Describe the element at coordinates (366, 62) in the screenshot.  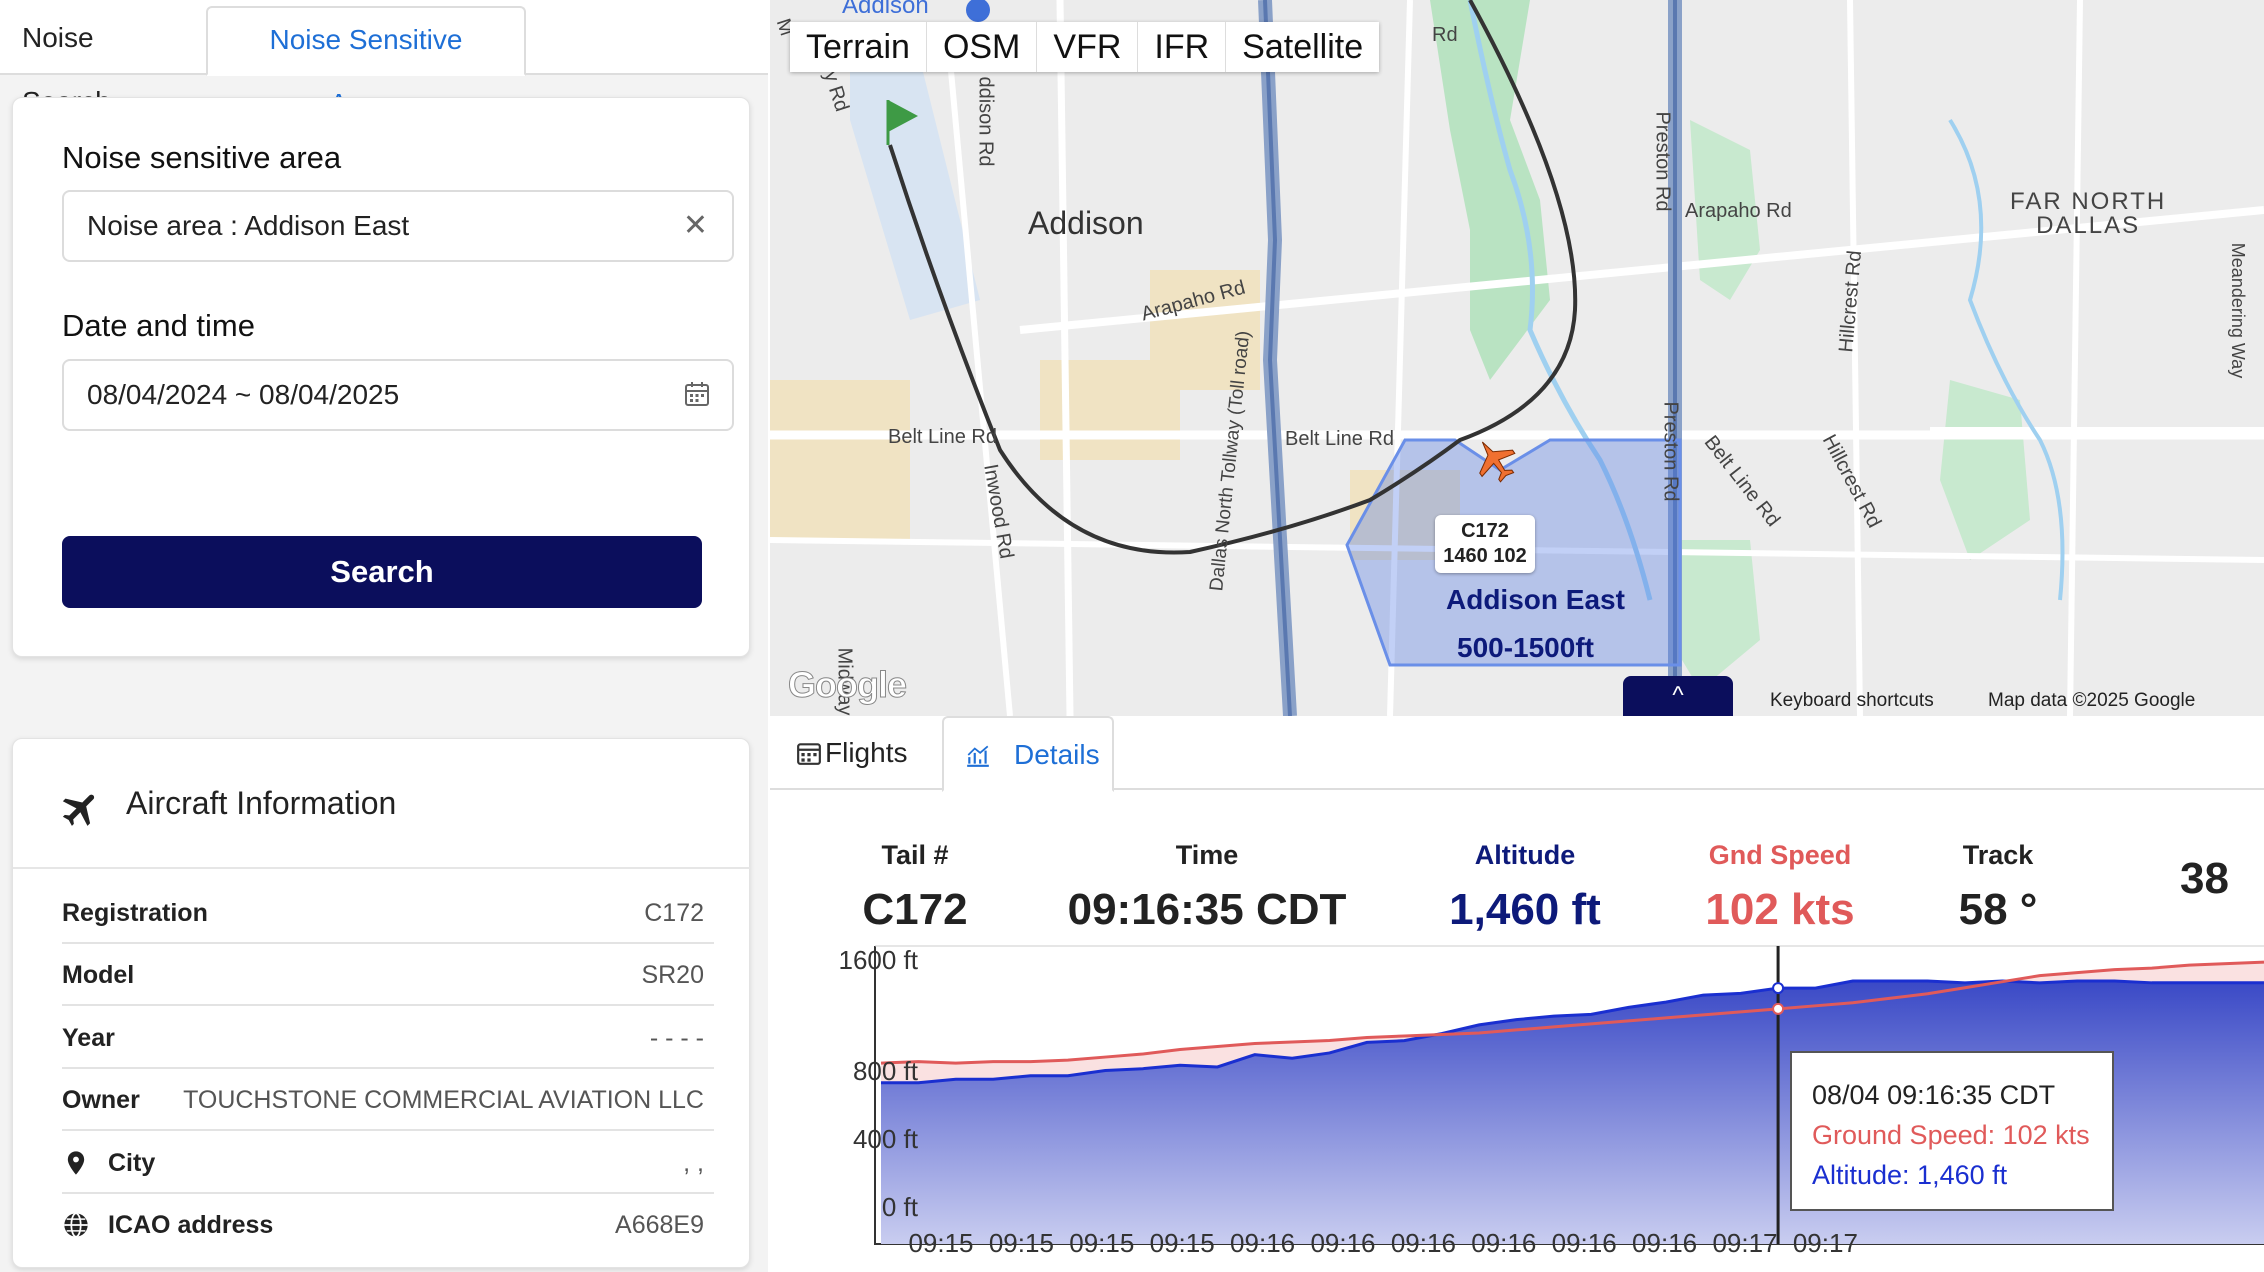
I see `tab-noise-sensitive-areas: Noise Sensitive Areas` at that location.